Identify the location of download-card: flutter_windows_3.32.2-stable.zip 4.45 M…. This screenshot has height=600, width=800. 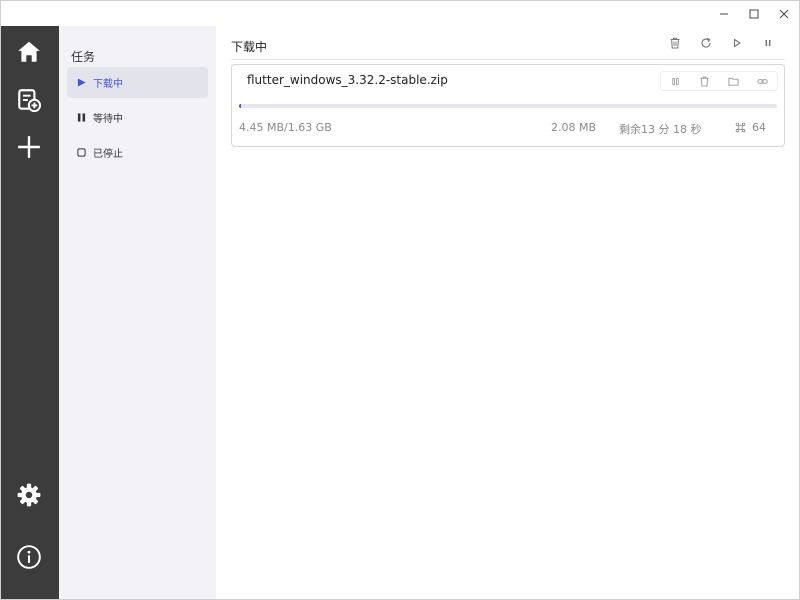
(508, 105).